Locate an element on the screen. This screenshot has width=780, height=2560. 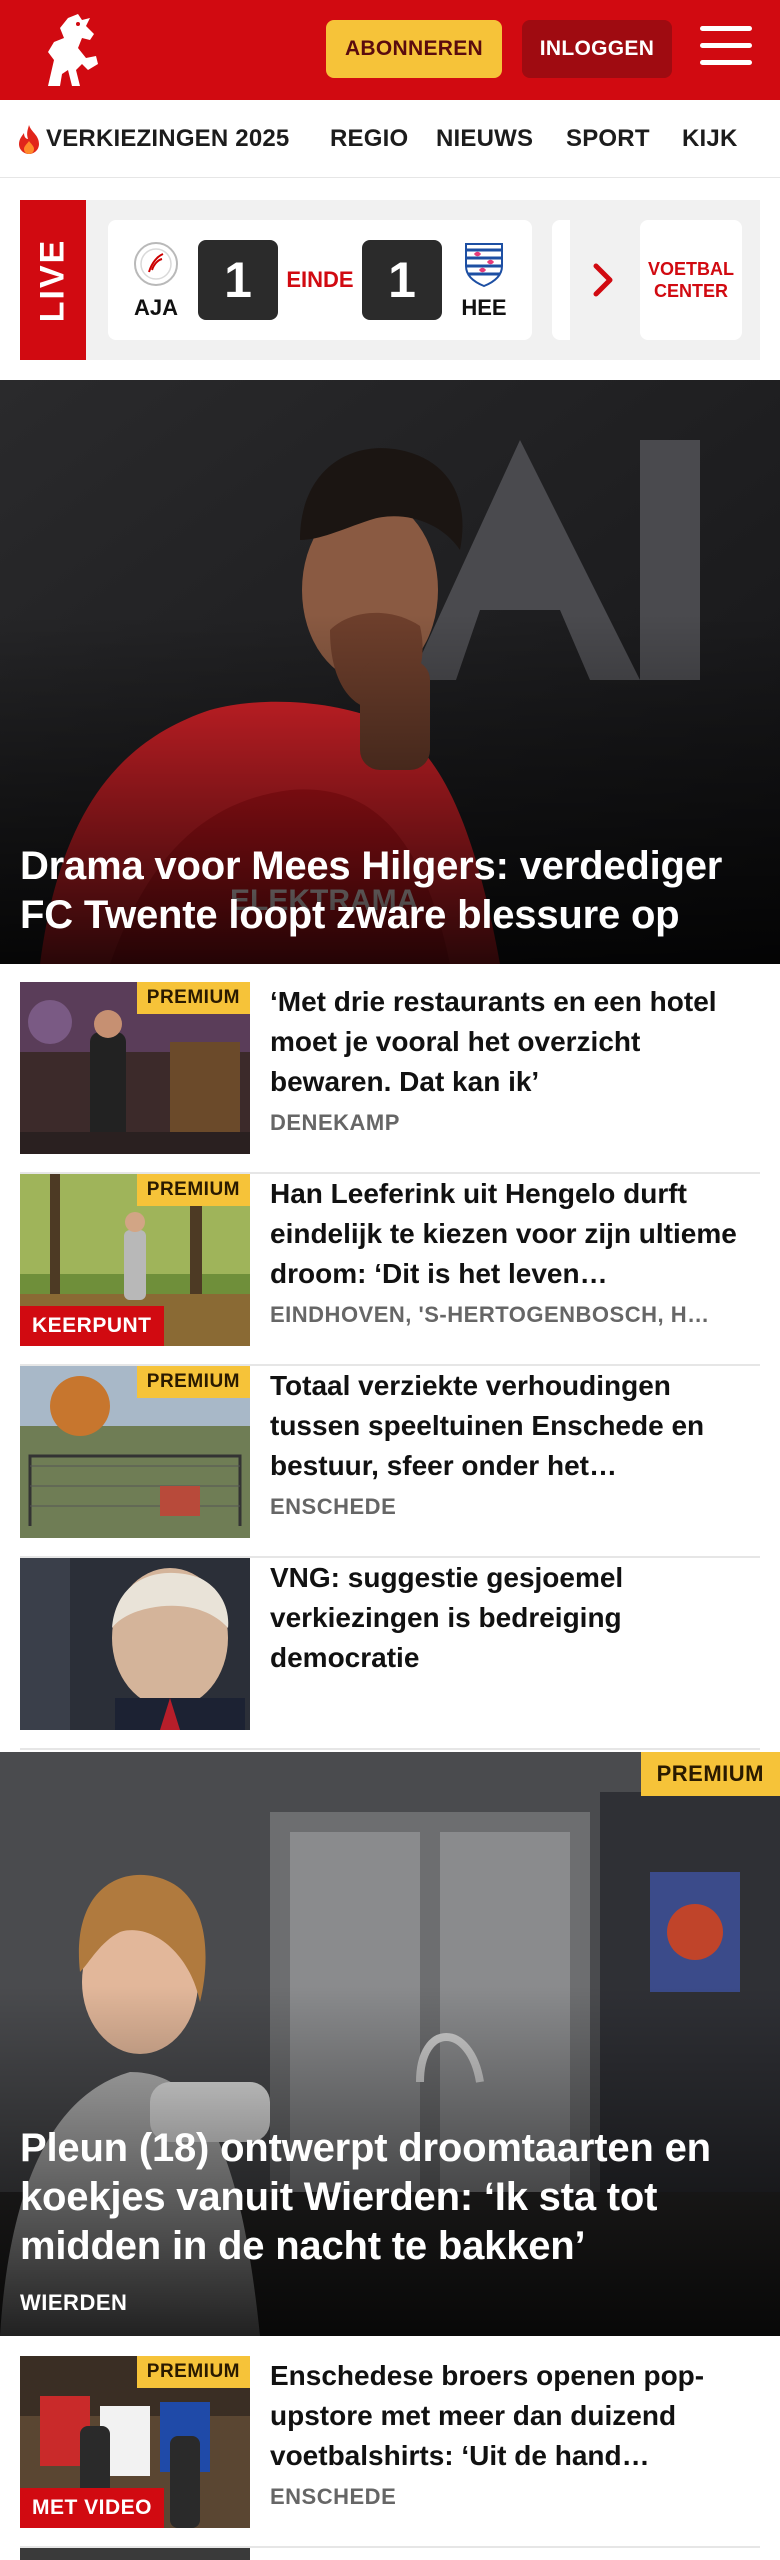
voetbal-center-button: VOETBAL CENTER is located at coordinates (691, 280).